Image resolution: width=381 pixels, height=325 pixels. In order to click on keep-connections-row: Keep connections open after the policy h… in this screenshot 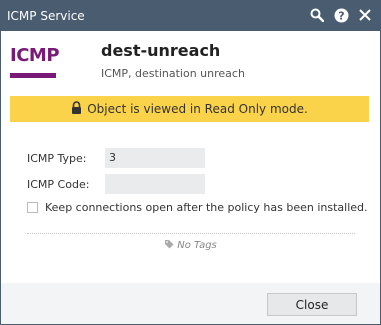, I will do `click(197, 207)`.